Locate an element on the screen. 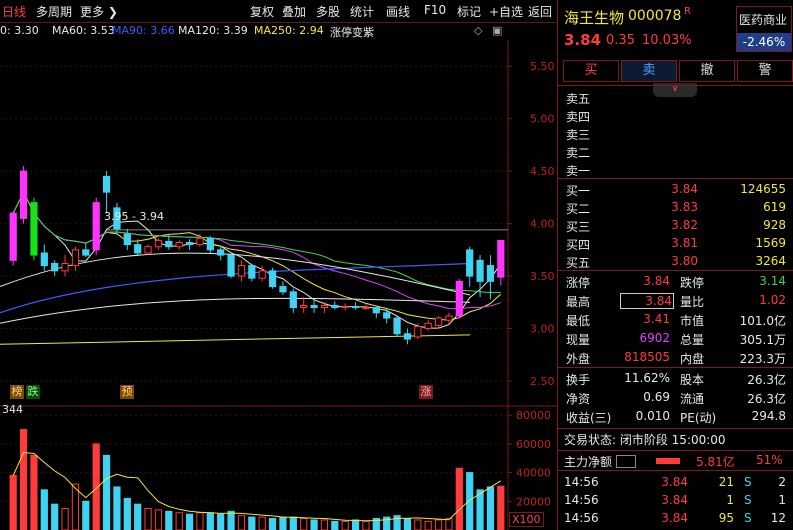 Image resolution: width=793 pixels, height=530 pixels. range-annotation: 3.95 - 3.94 is located at coordinates (134, 216).